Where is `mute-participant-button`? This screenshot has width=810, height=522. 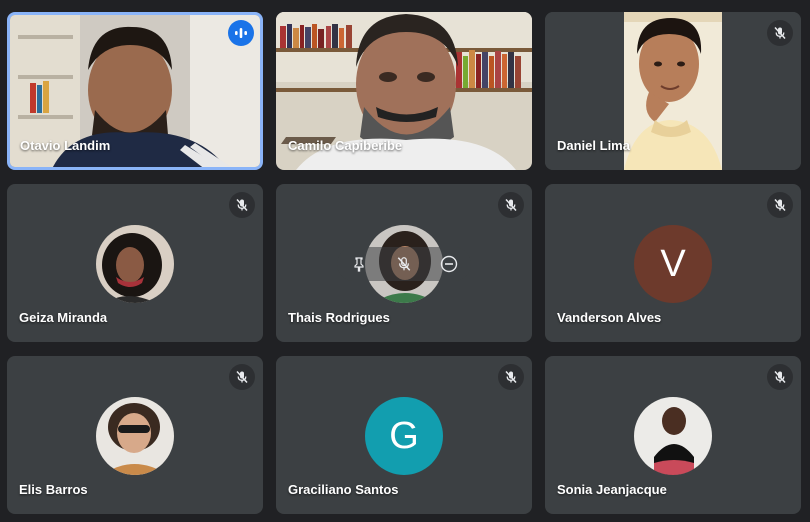
mute-participant-button is located at coordinates (404, 264).